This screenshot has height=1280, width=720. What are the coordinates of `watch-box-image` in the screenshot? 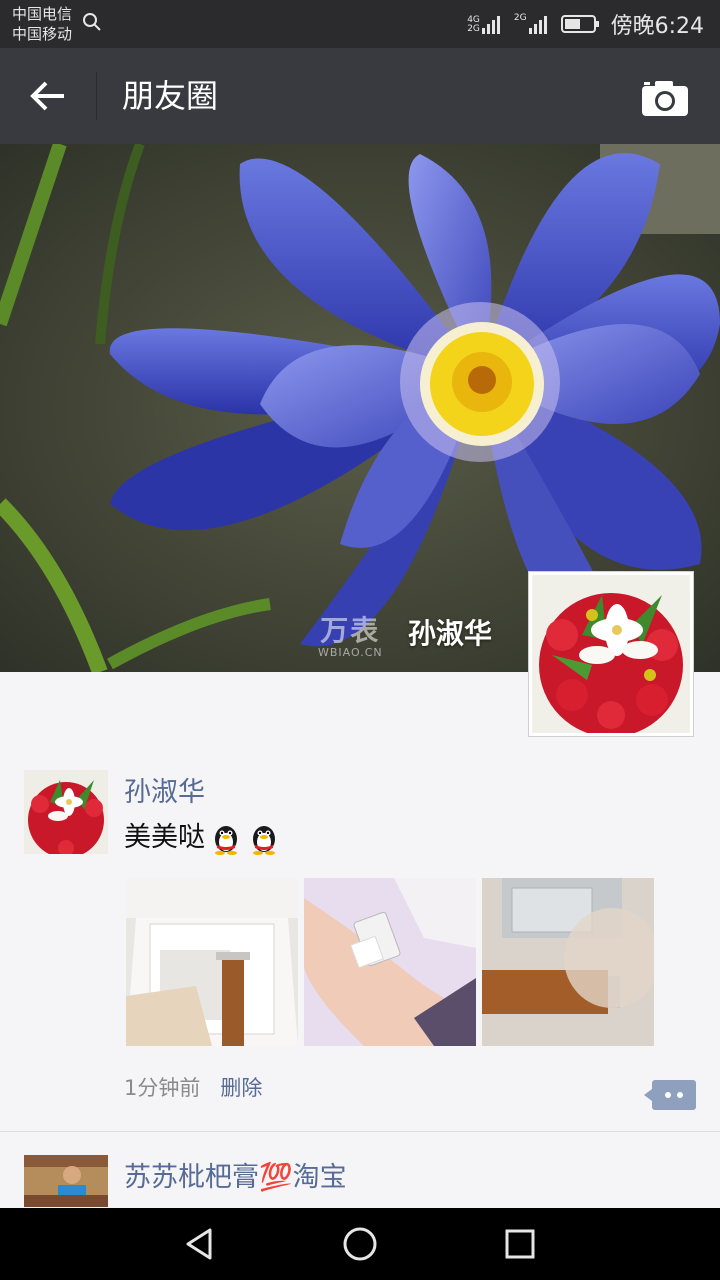 It's located at (212, 962).